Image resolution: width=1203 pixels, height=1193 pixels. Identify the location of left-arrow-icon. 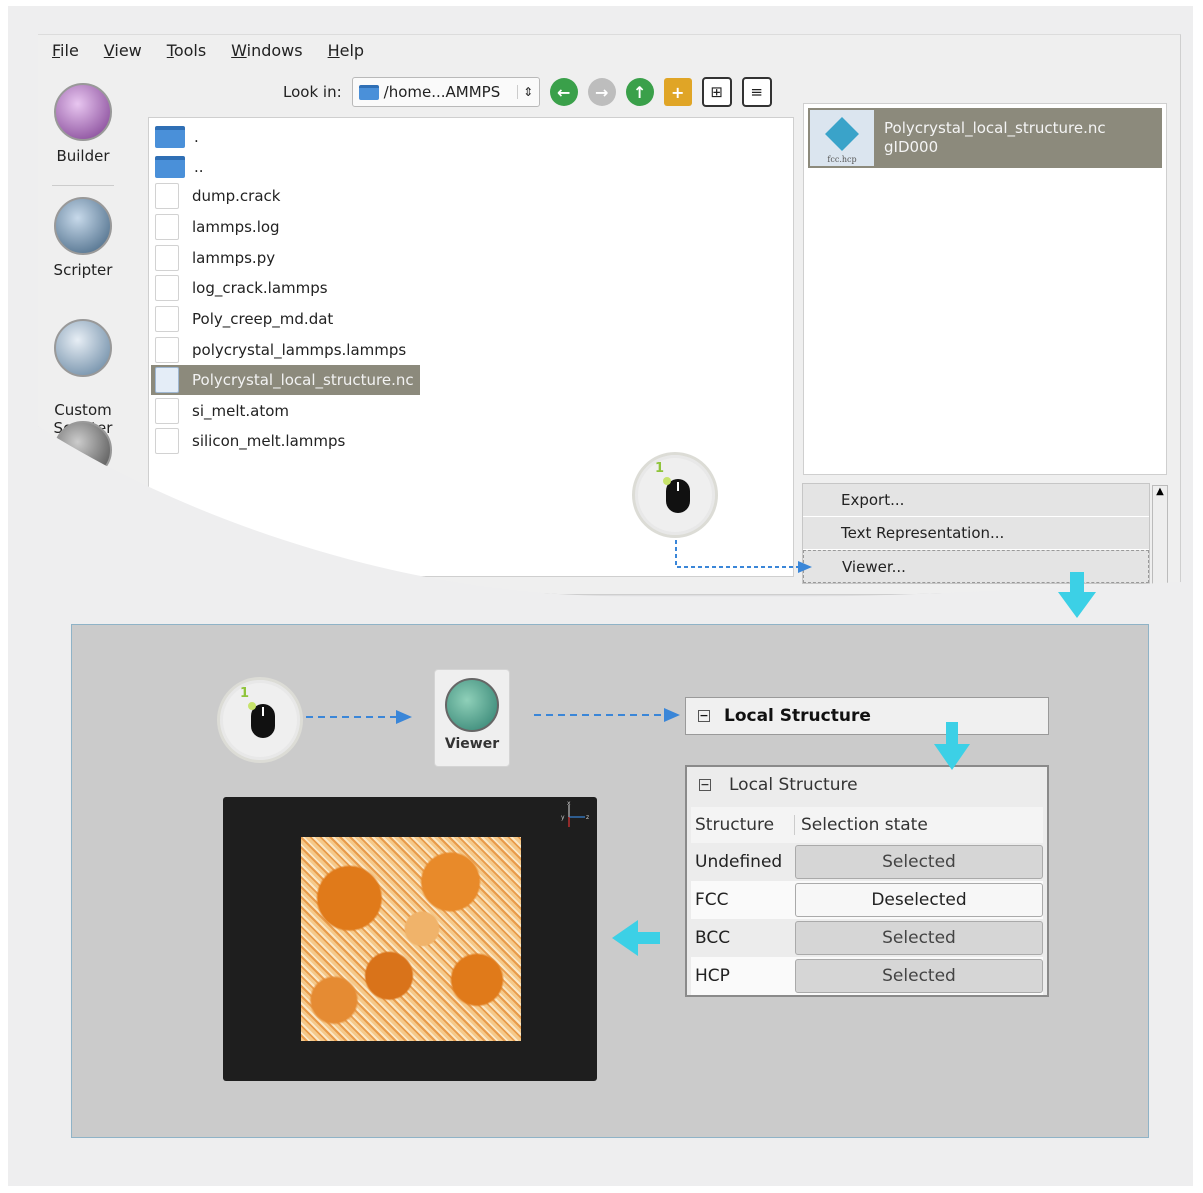
(636, 938).